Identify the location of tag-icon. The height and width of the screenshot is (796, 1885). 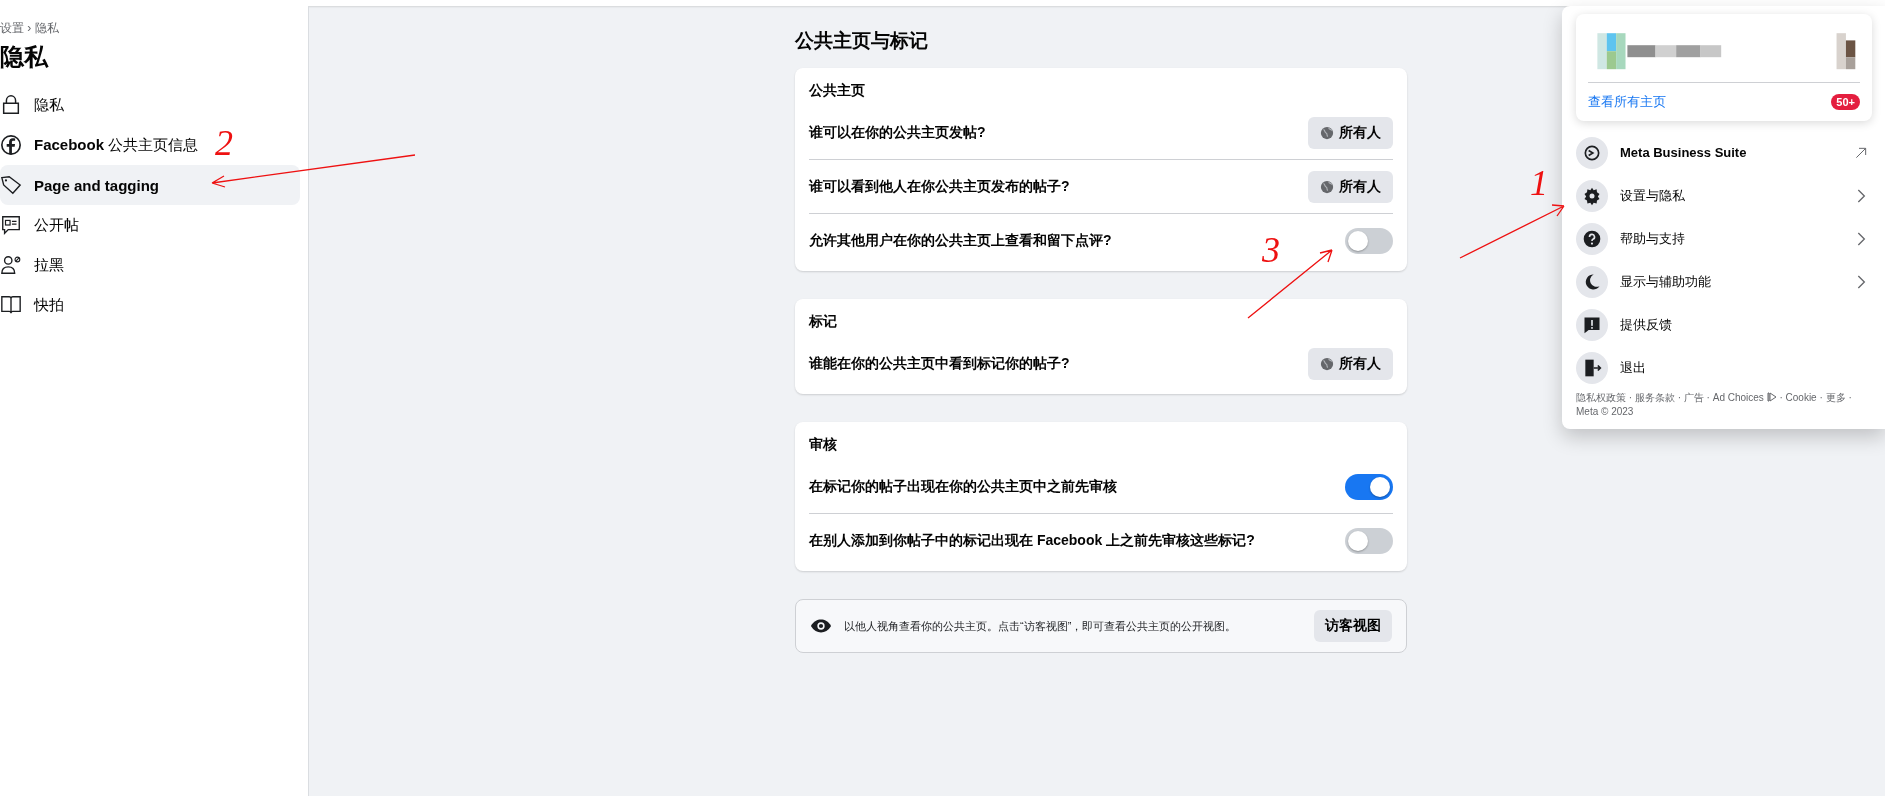
(11, 185).